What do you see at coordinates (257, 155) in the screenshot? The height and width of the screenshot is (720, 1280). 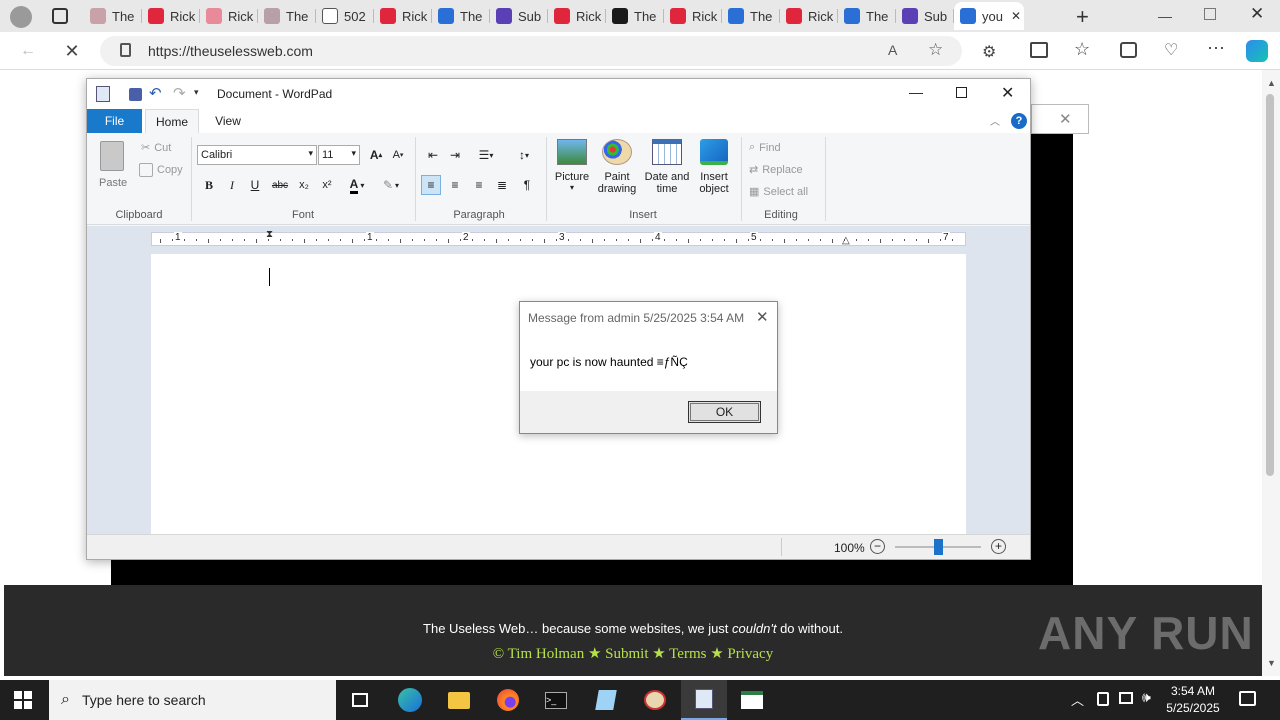 I see `font-family-select: Calibri ▾` at bounding box center [257, 155].